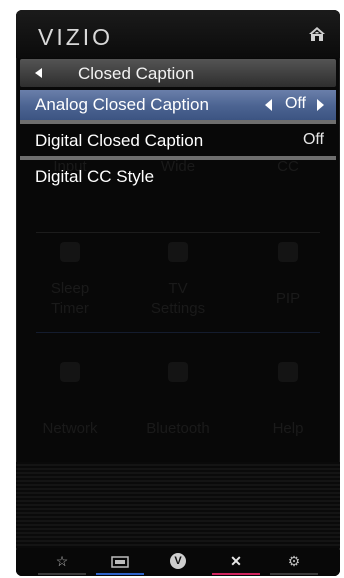 This screenshot has width=344, height=578. Describe the element at coordinates (70, 308) in the screenshot. I see `ghost-label-timer: Timer` at that location.